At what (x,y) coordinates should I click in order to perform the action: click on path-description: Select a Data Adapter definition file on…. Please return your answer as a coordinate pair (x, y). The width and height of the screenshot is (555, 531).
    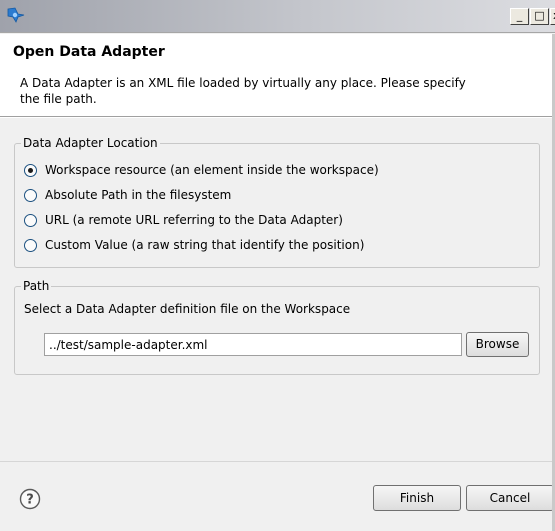
    Looking at the image, I should click on (187, 309).